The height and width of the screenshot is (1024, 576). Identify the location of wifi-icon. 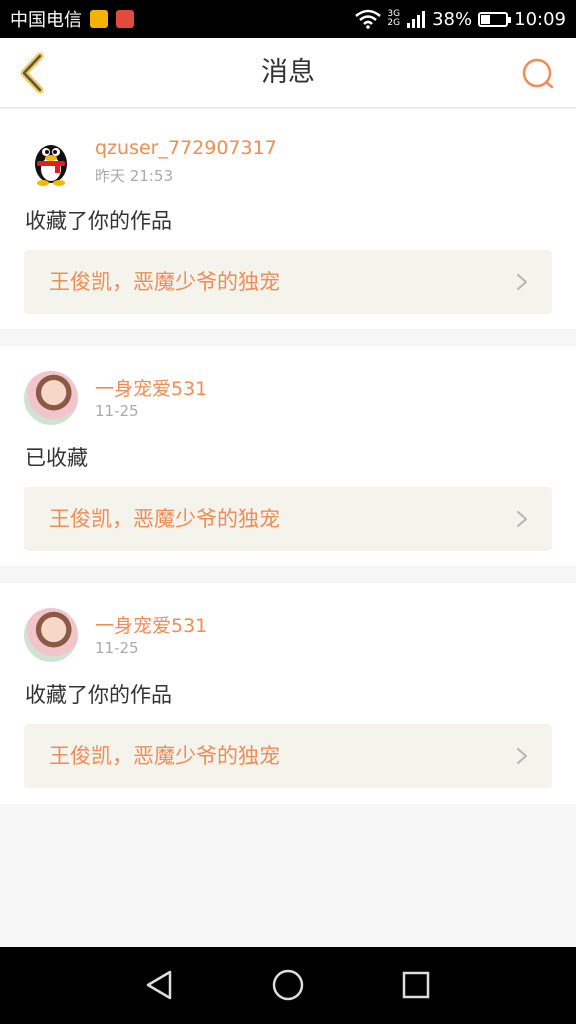
(368, 19).